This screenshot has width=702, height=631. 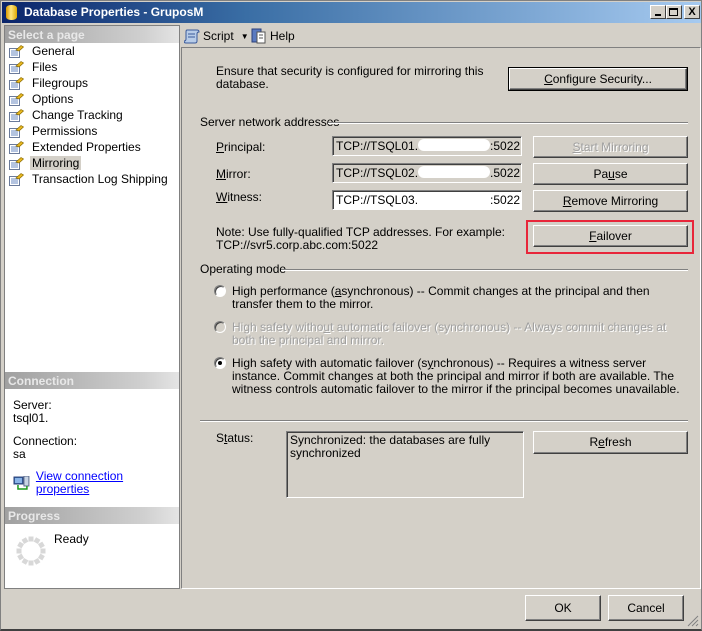 I want to click on mirror-address-field: TCP://TSQL02. .5022, so click(x=427, y=173).